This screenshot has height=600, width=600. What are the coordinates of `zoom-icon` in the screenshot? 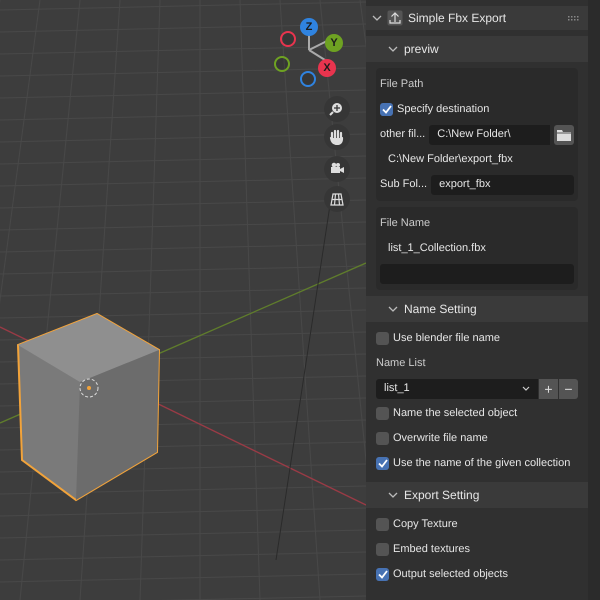 It's located at (337, 109).